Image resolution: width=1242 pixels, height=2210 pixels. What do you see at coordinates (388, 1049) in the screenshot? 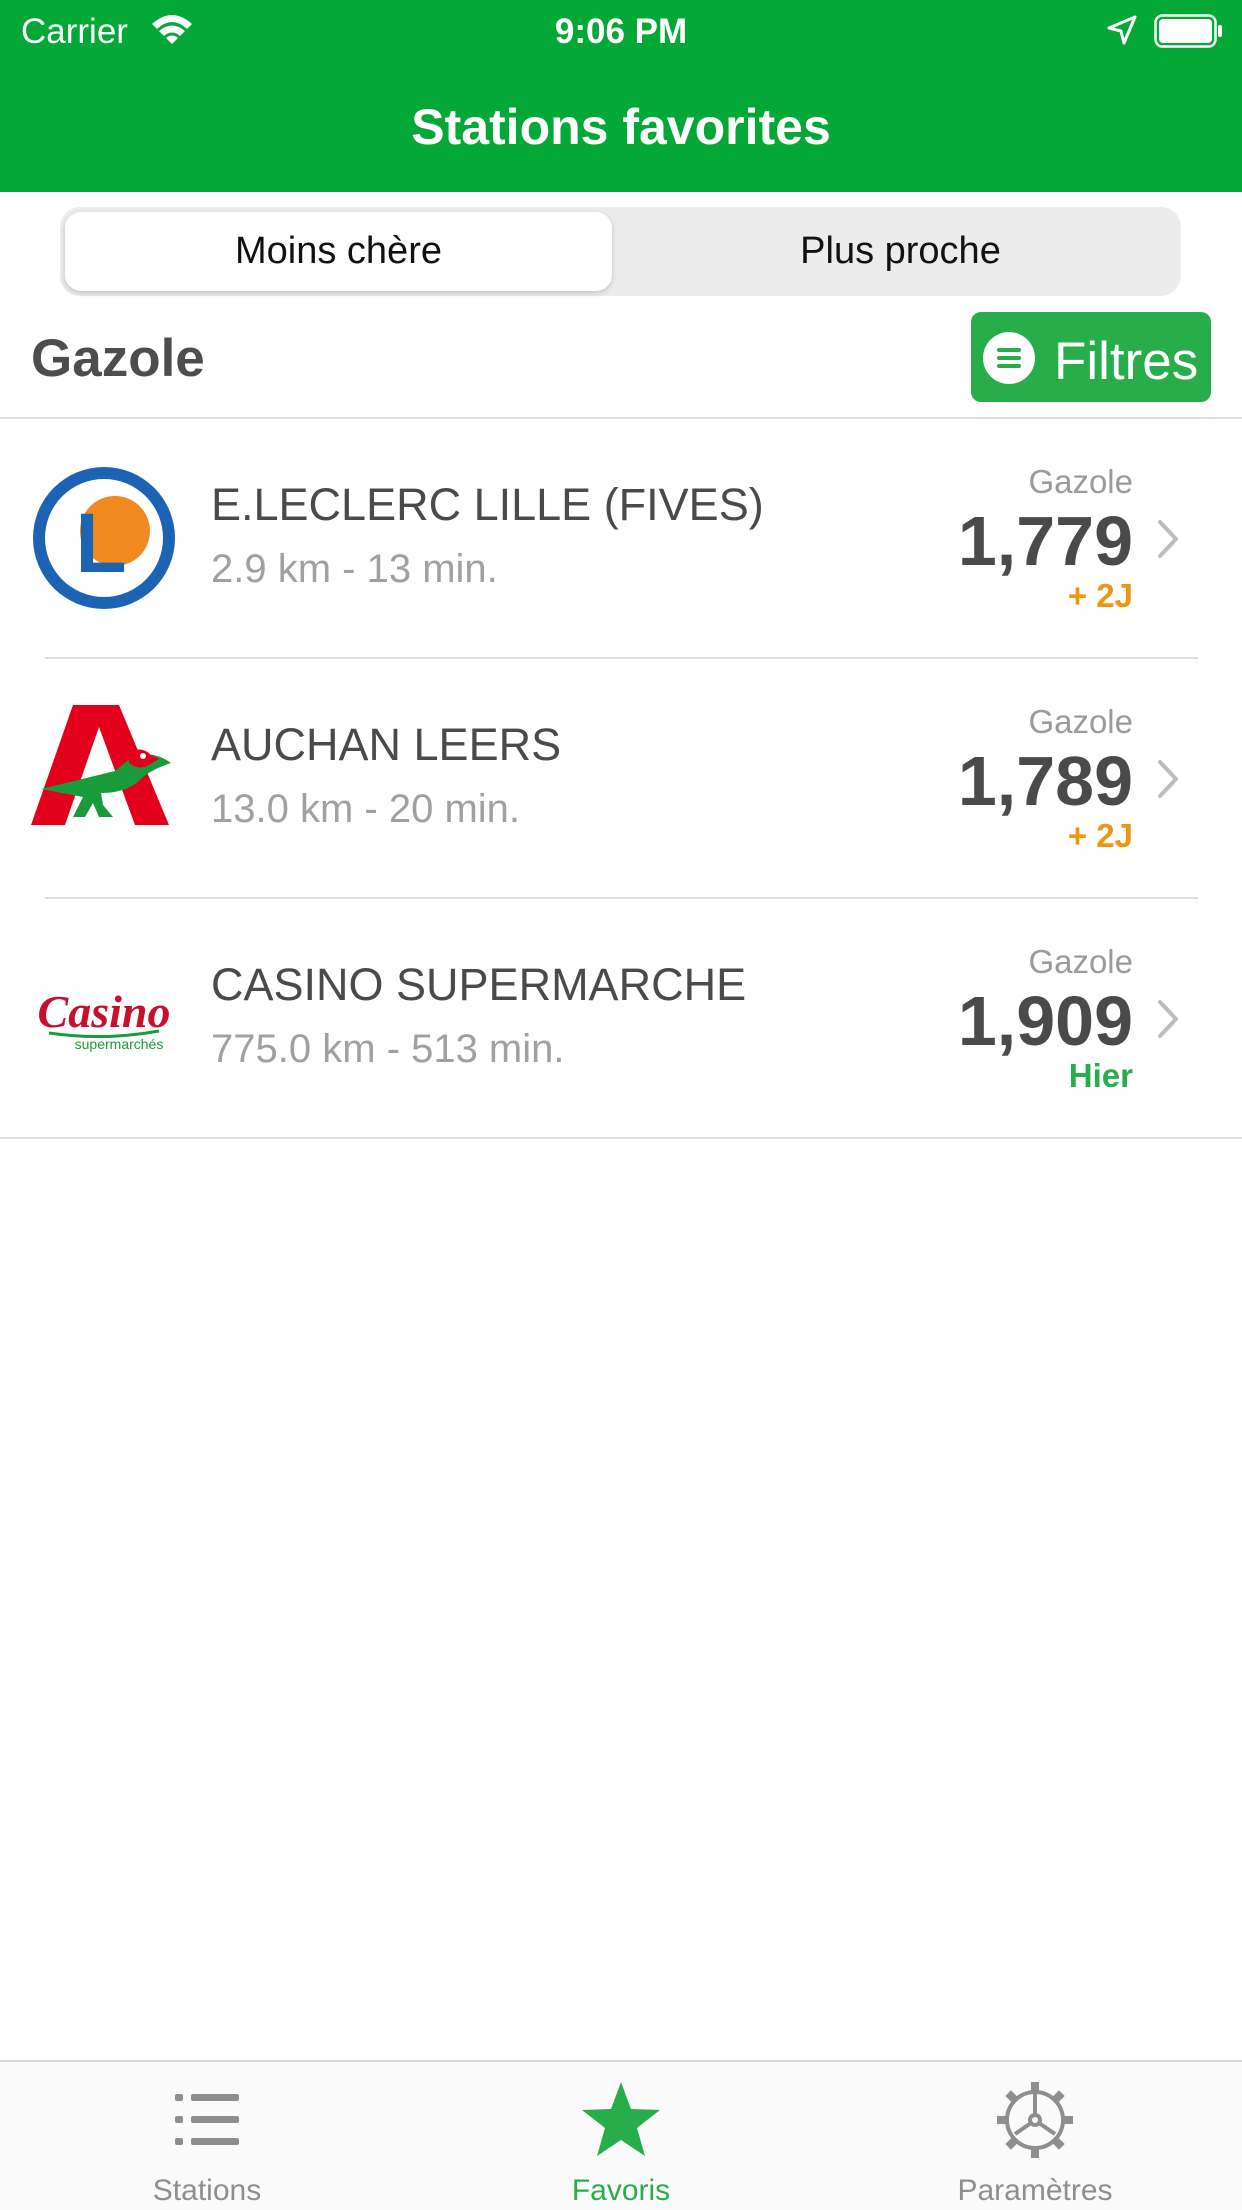
I see `station-distance: 775.0 km - 513 min.` at bounding box center [388, 1049].